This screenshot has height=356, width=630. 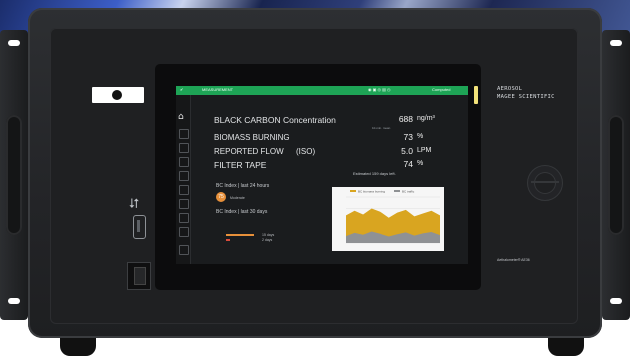 I want to click on bc-30d-bar-b, so click(x=228, y=240).